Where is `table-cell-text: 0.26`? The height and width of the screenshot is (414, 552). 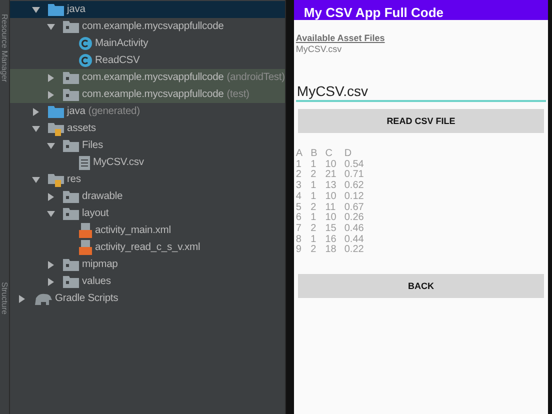 table-cell-text: 0.26 is located at coordinates (354, 218).